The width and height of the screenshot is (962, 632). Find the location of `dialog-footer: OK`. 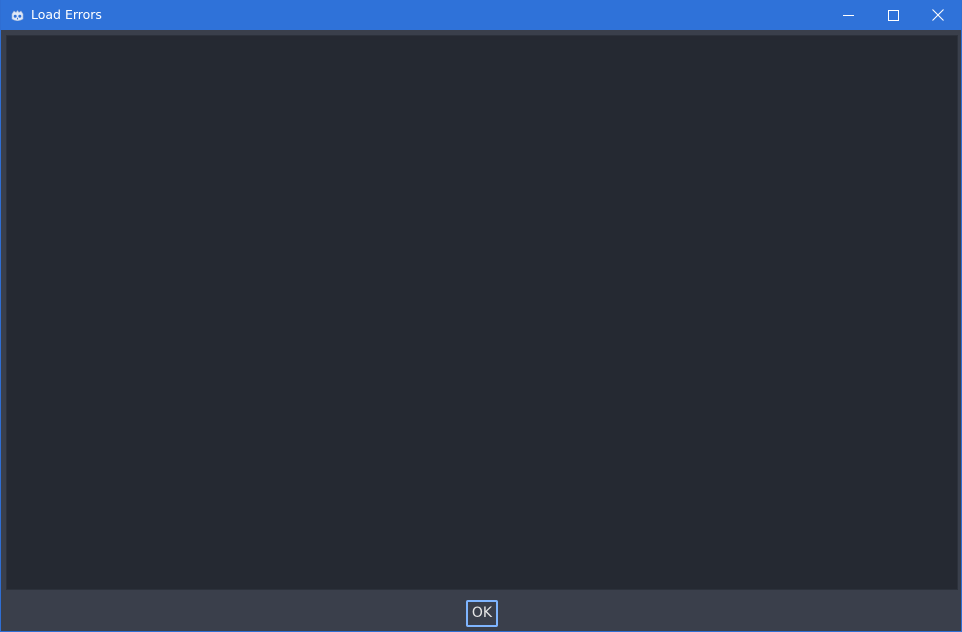

dialog-footer: OK is located at coordinates (481, 610).